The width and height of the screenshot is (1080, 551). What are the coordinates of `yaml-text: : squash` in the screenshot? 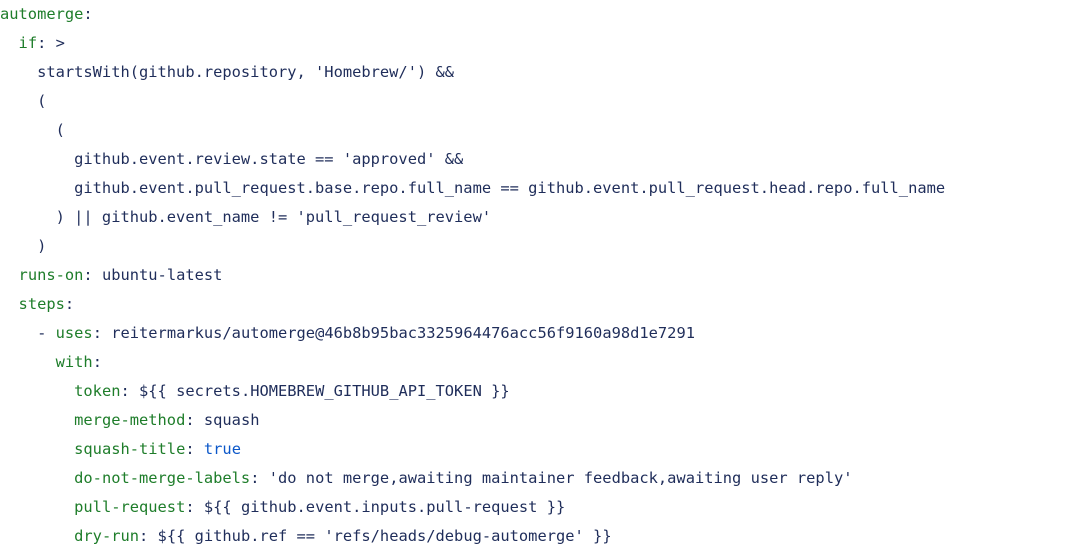 It's located at (222, 420).